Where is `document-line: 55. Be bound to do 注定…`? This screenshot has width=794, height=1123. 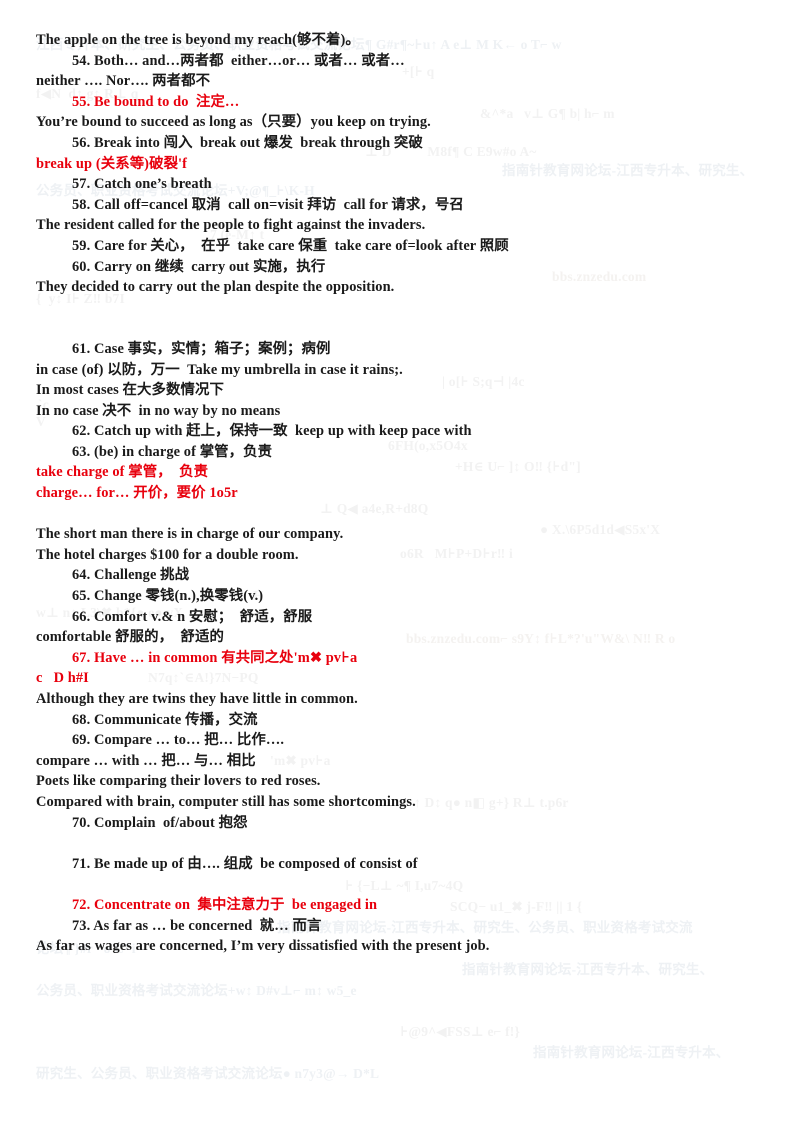 document-line: 55. Be bound to do 注定… is located at coordinates (156, 101).